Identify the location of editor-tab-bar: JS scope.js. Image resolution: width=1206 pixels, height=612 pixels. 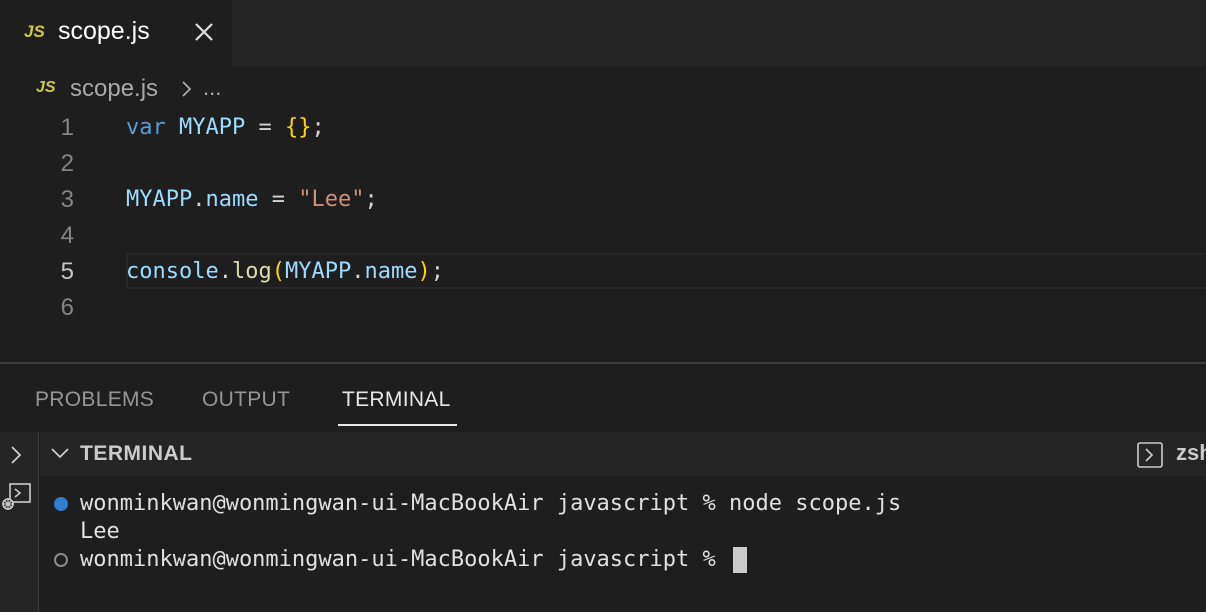
(603, 33).